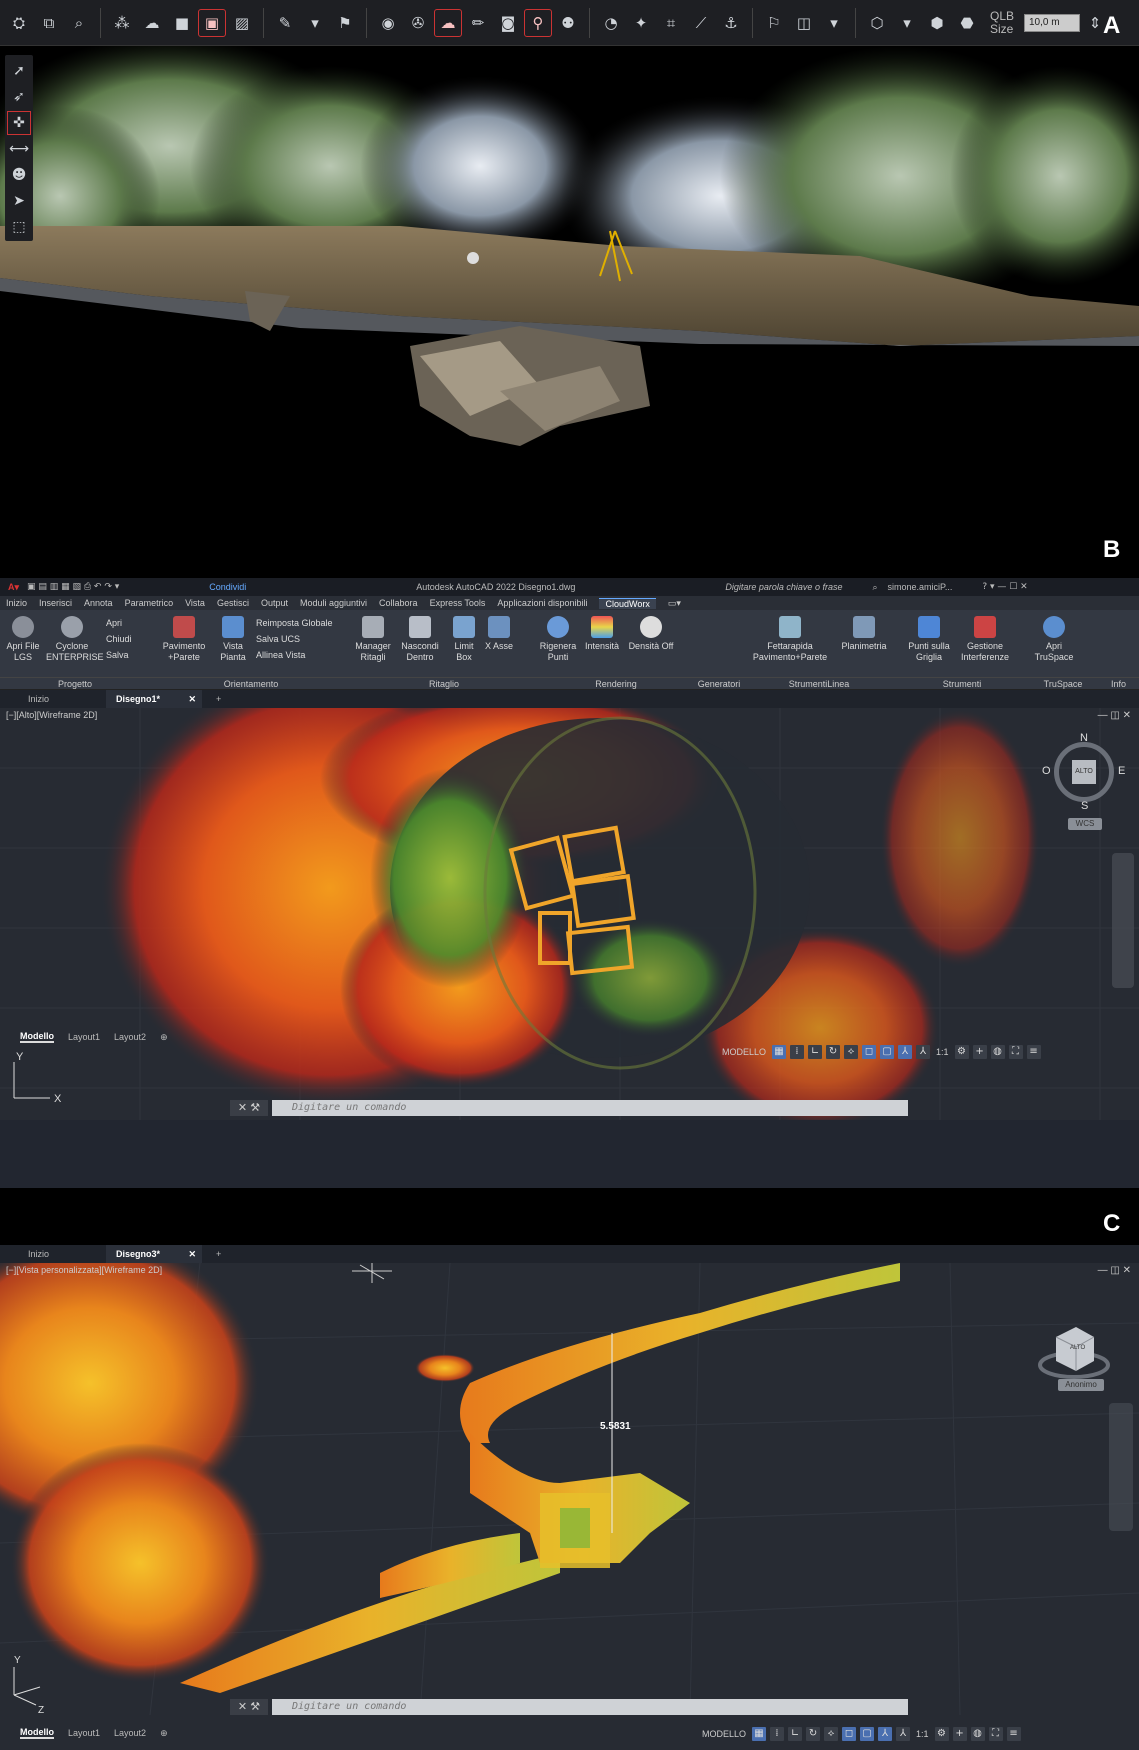 The width and height of the screenshot is (1139, 1750). Describe the element at coordinates (1123, 920) in the screenshot. I see `navigation-bar` at that location.